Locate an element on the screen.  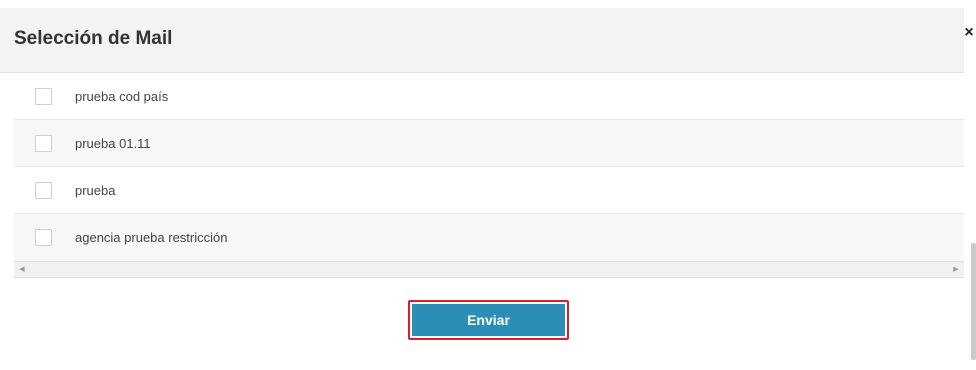
list-item-label: prueba 01.11 is located at coordinates (113, 143).